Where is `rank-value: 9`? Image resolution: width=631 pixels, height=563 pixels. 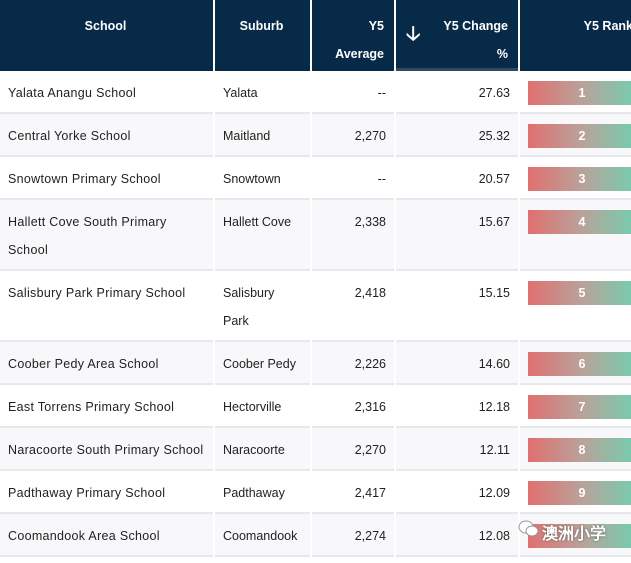 rank-value: 9 is located at coordinates (582, 493).